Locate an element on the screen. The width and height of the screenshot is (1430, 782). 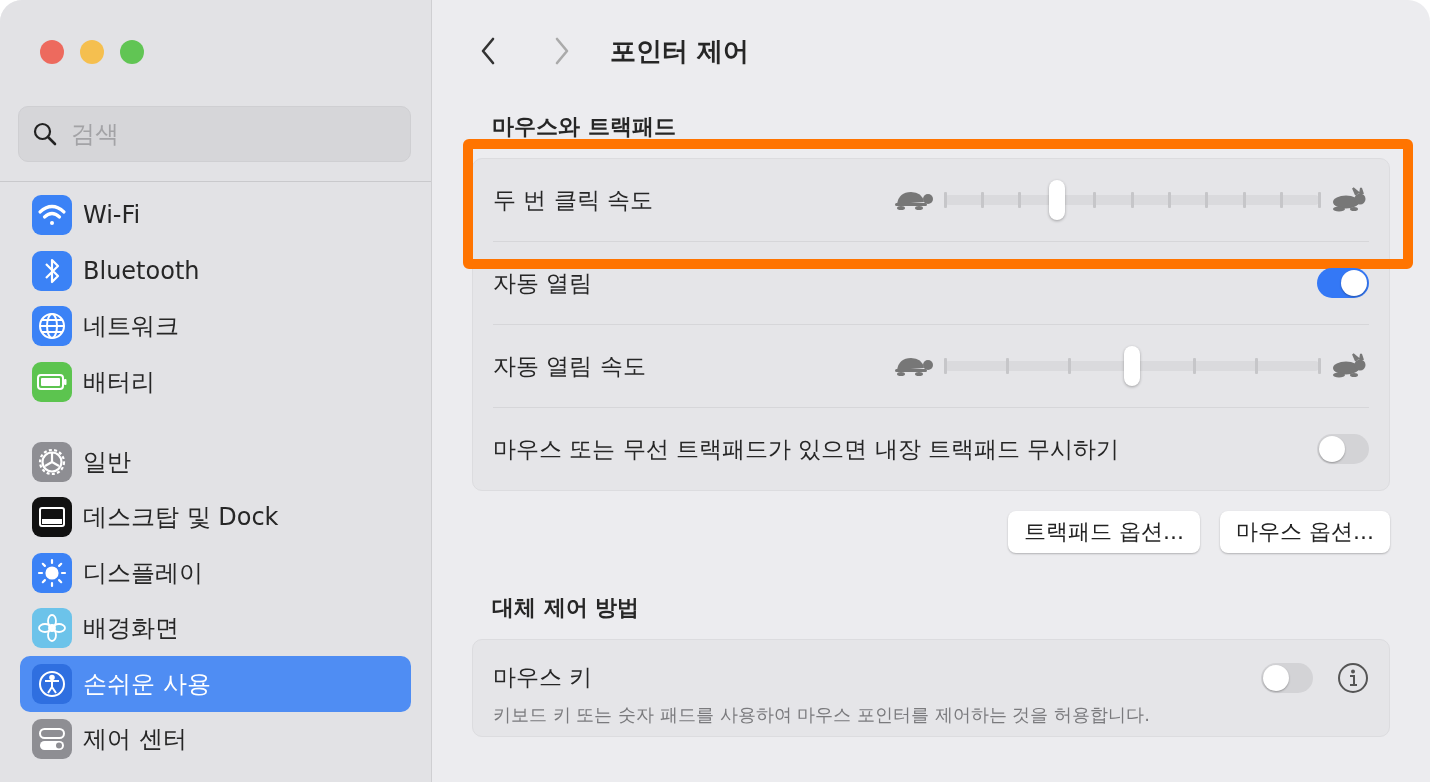
sun-icon is located at coordinates (52, 572).